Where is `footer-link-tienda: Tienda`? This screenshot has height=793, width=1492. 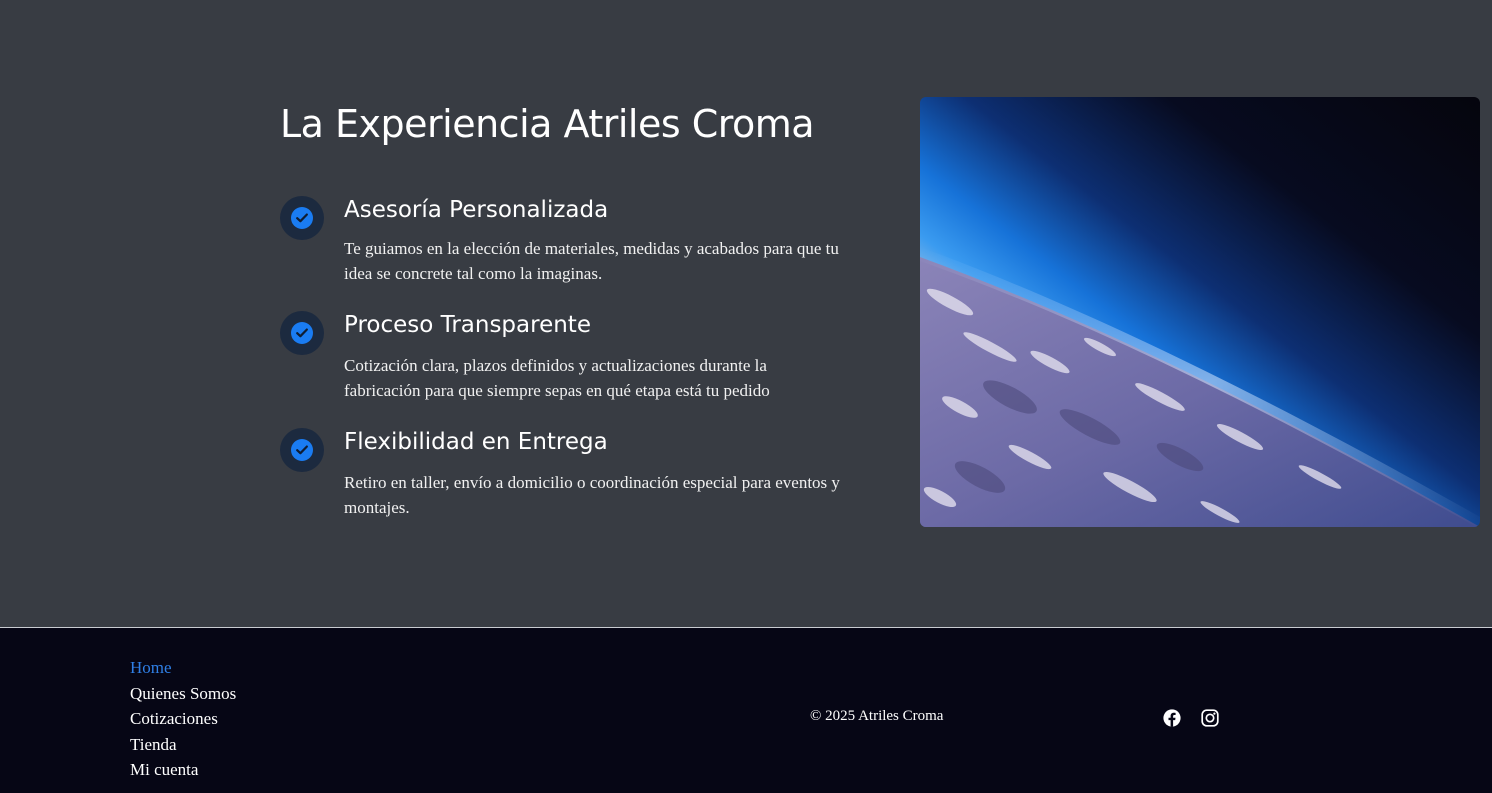
footer-link-tienda: Tienda is located at coordinates (183, 745).